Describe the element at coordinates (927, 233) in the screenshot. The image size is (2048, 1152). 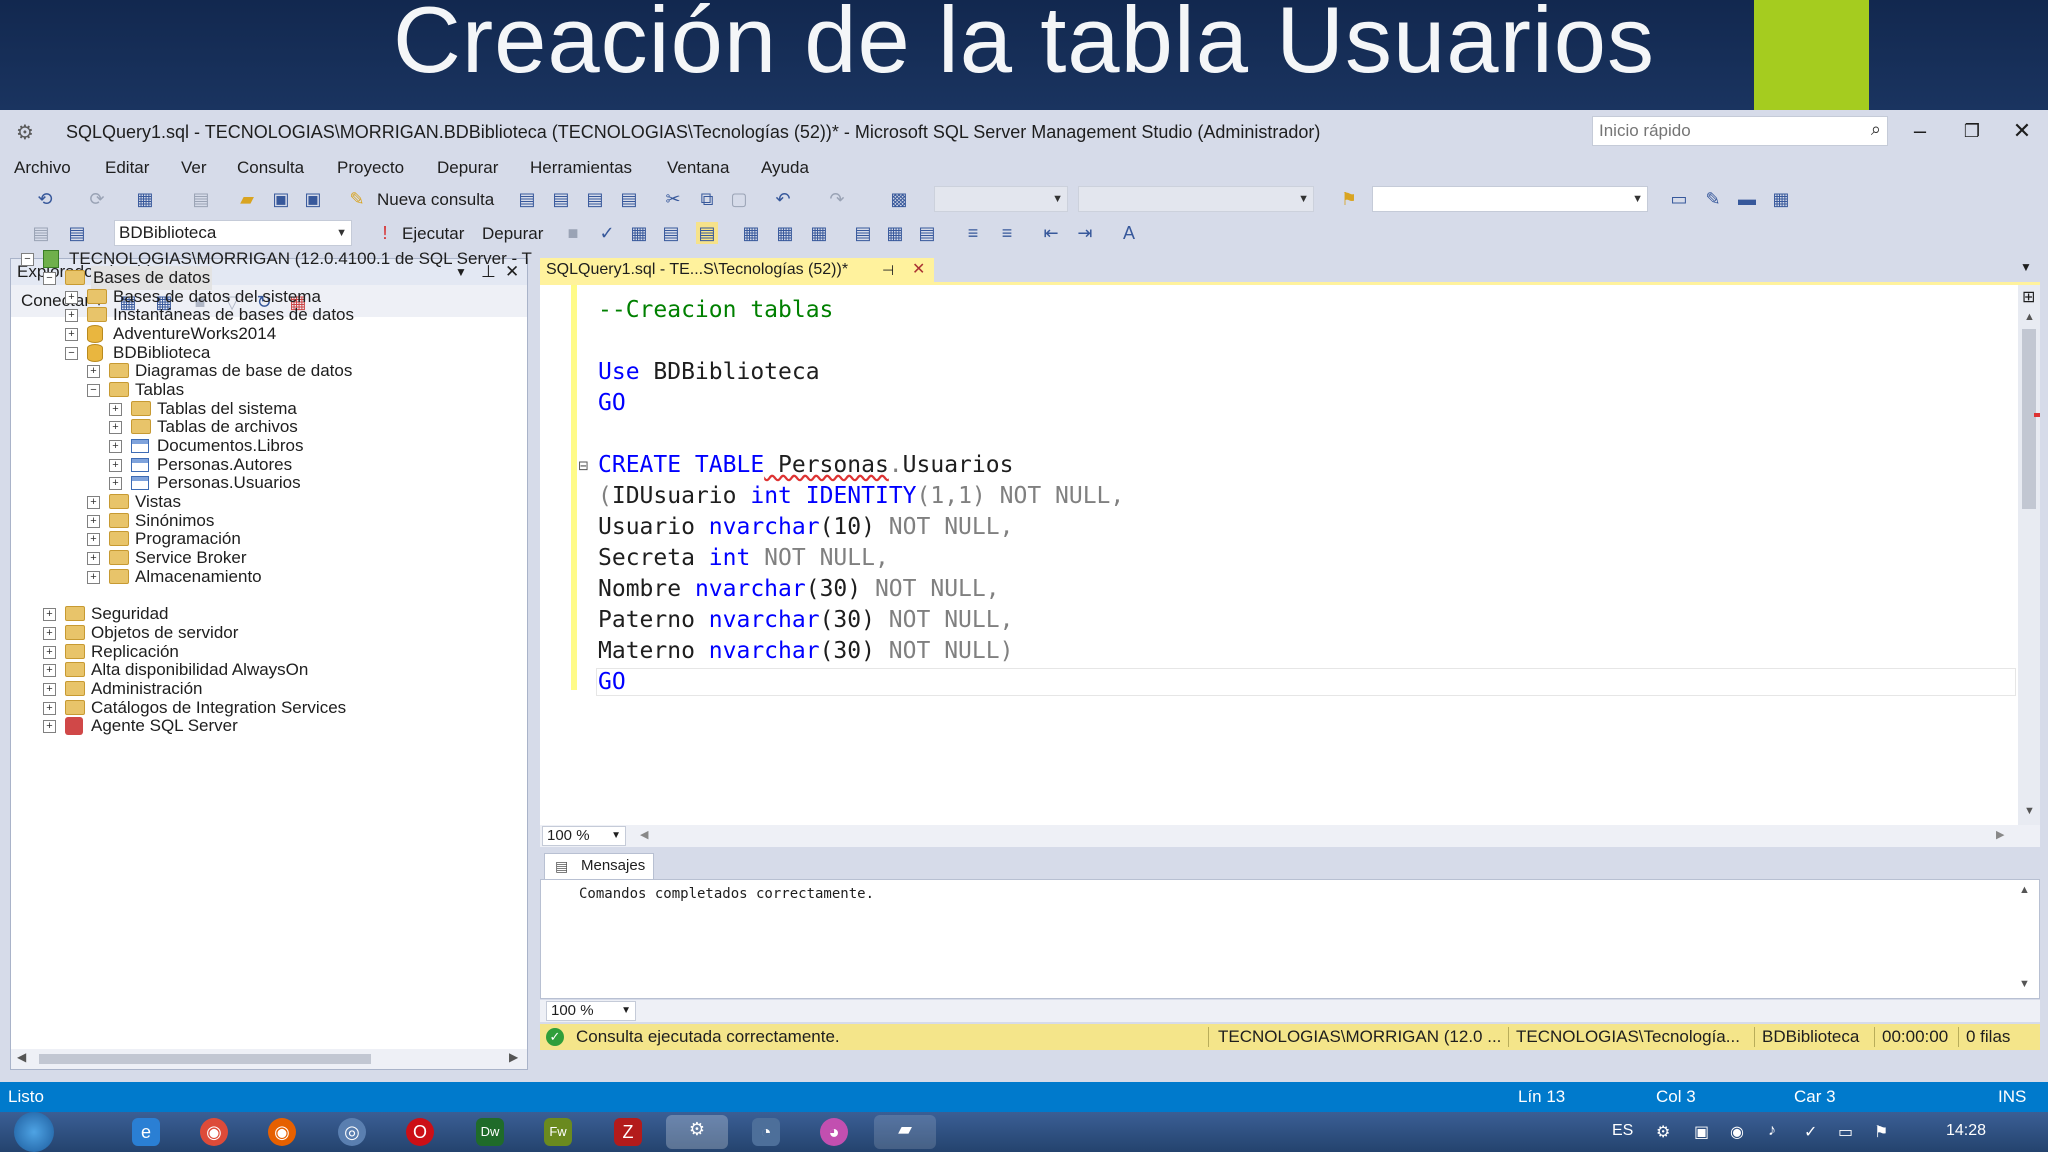
I see `results-file-icon: ▤` at that location.